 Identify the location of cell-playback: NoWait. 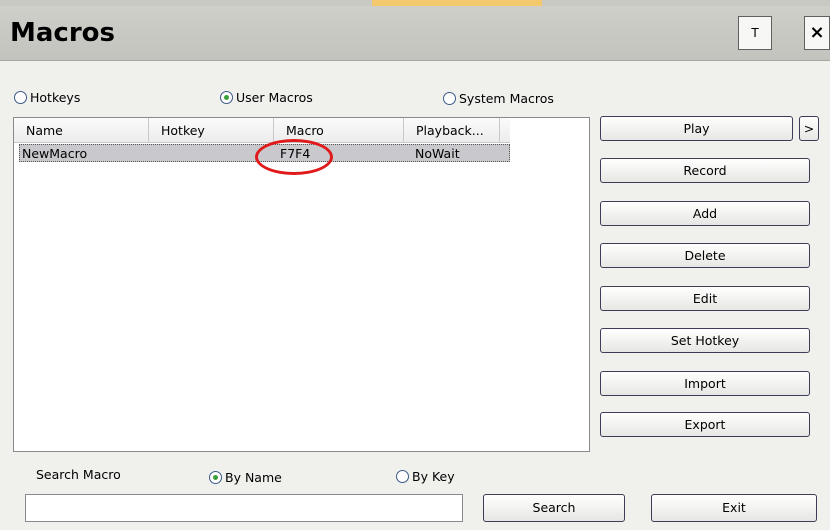
(437, 153).